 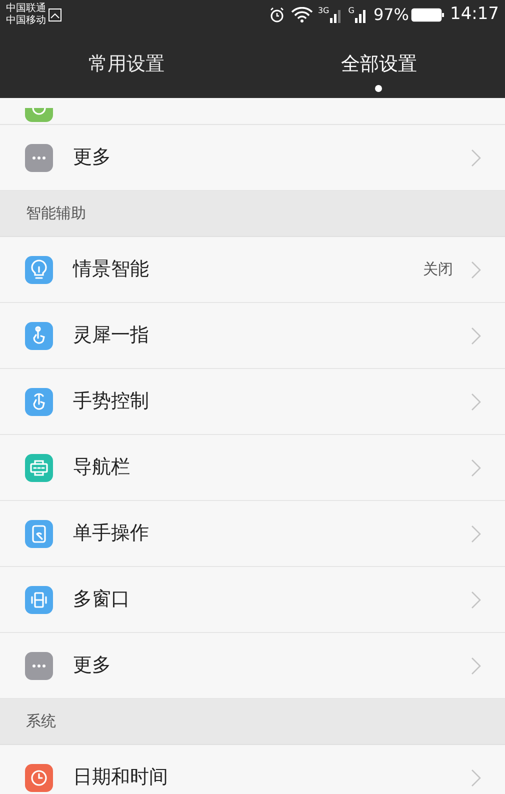 What do you see at coordinates (39, 402) in the screenshot?
I see `hand-icon` at bounding box center [39, 402].